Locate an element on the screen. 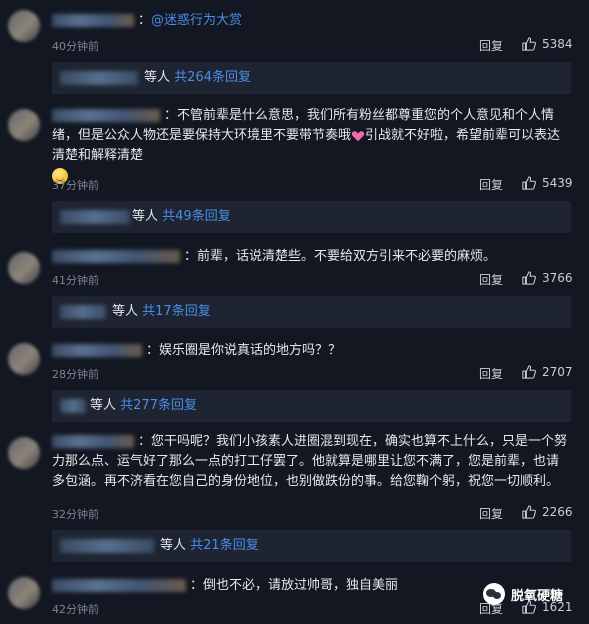 This screenshot has width=589, height=624. like-count: 3766 is located at coordinates (557, 278).